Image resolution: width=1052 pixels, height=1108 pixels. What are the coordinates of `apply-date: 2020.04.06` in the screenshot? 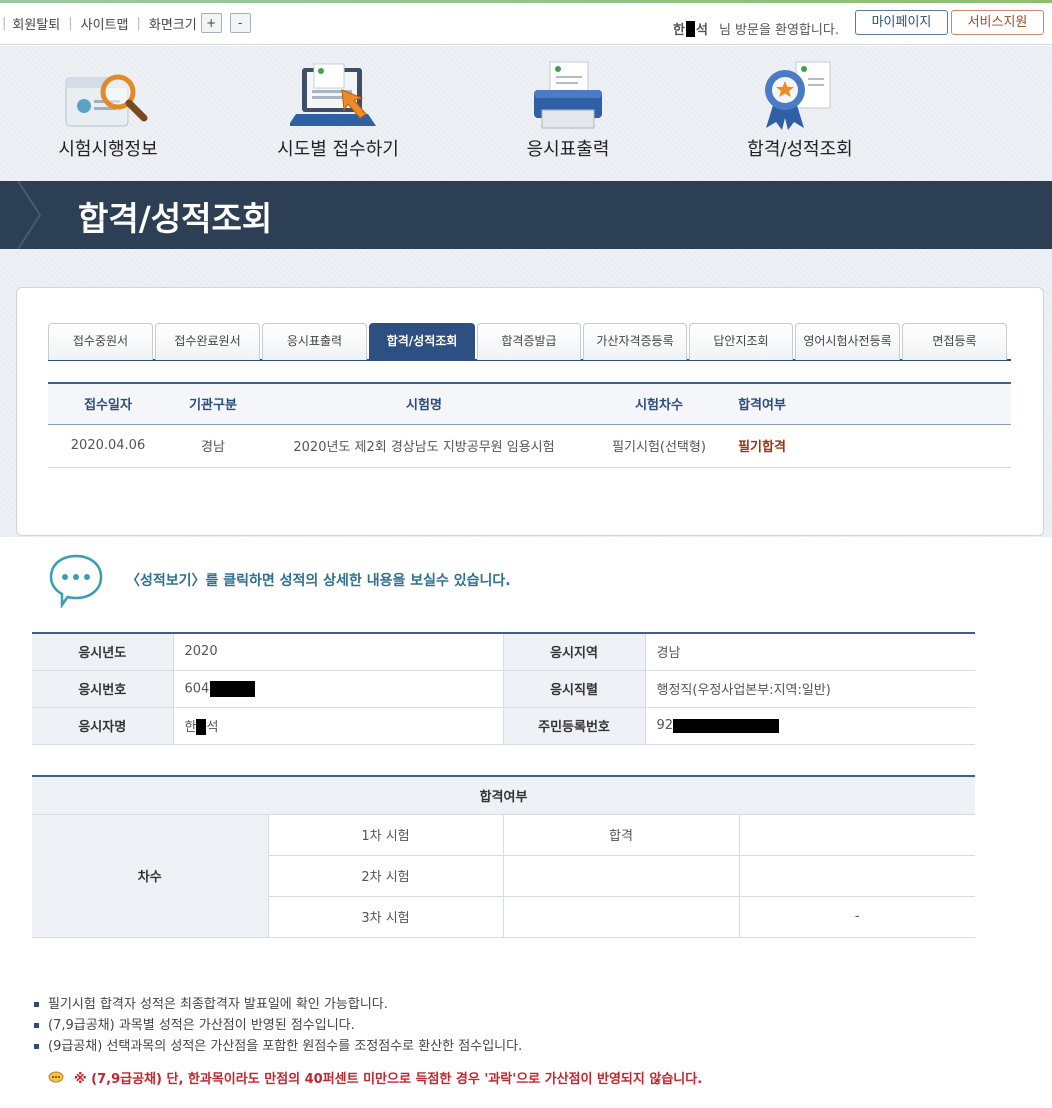 It's located at (108, 446).